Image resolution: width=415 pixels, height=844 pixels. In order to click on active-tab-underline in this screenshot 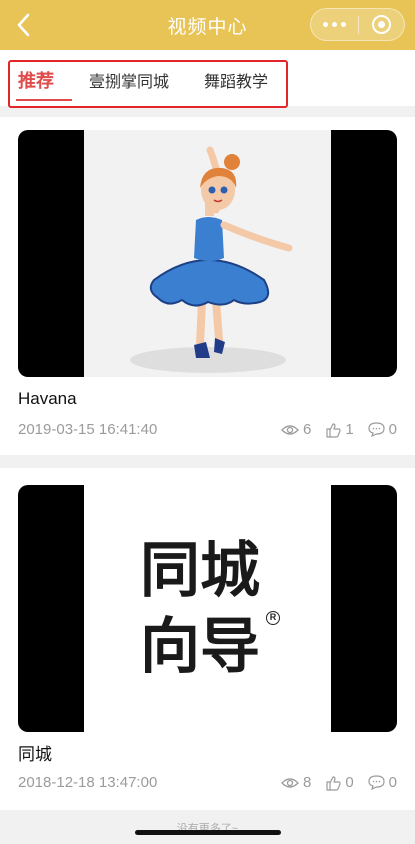, I will do `click(44, 100)`.